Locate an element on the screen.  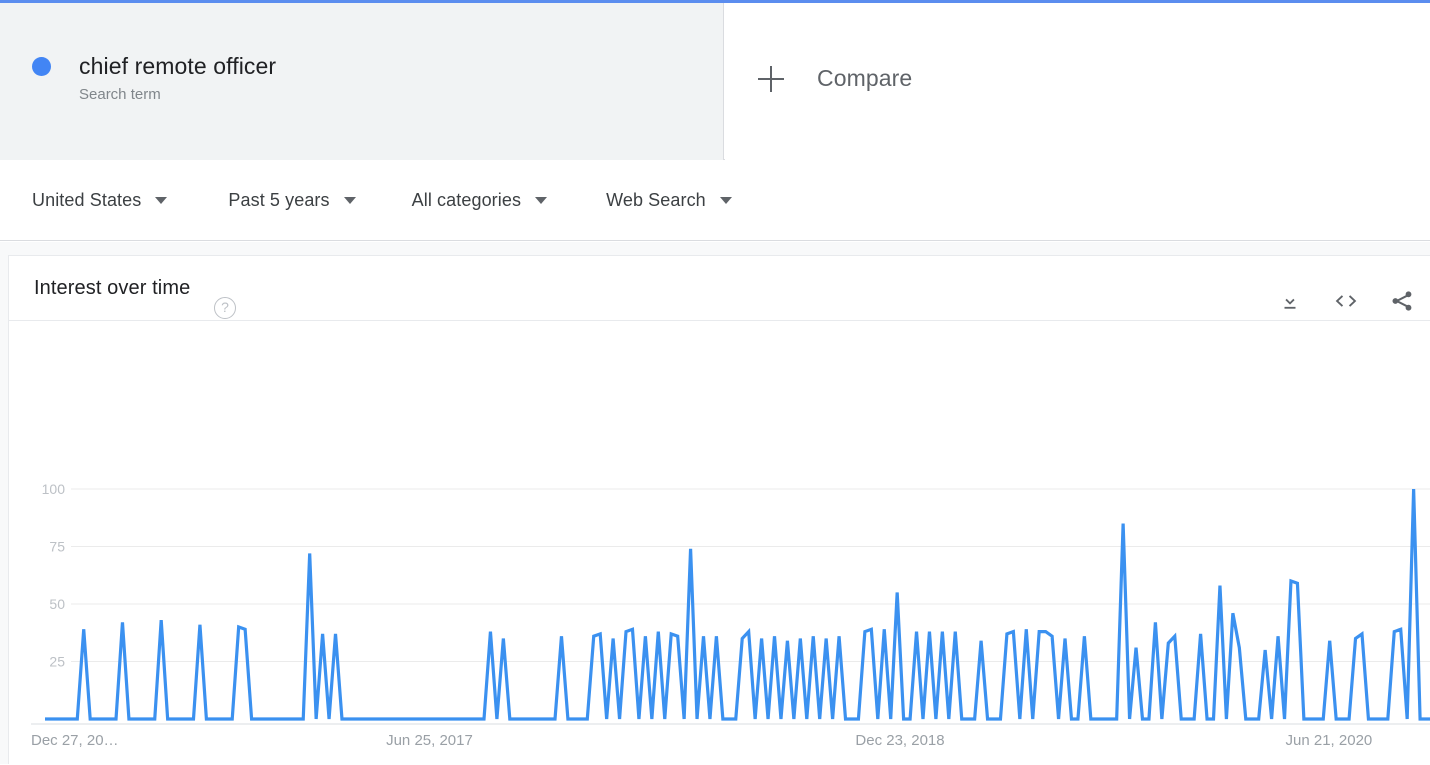
filter-location: United States is located at coordinates (100, 201).